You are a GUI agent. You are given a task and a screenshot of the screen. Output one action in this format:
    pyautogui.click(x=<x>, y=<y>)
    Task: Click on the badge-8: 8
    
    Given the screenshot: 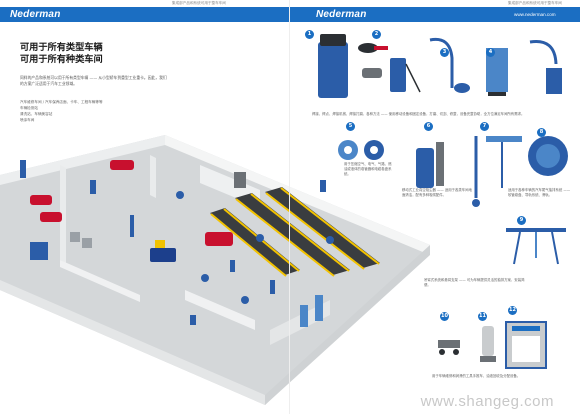 What is the action you would take?
    pyautogui.click(x=541, y=132)
    